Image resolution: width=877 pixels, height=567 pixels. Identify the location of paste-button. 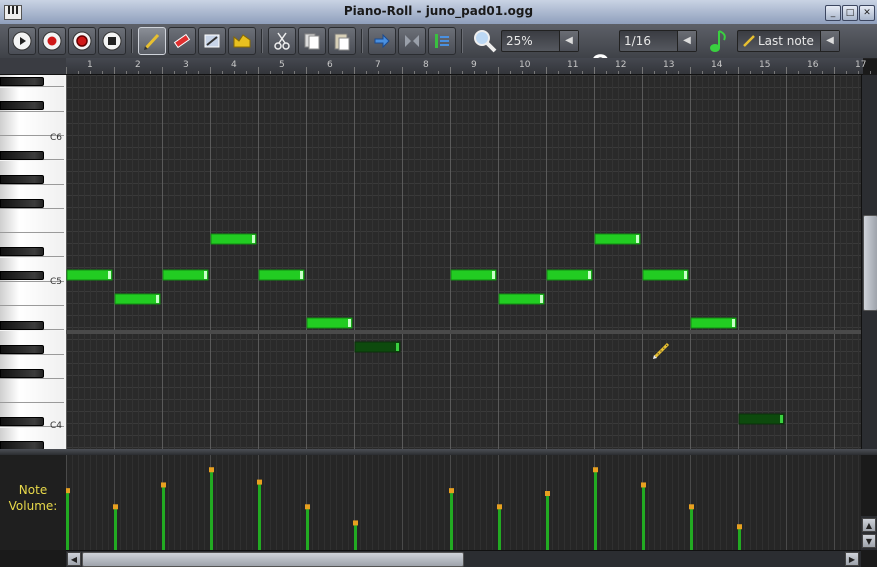
(342, 41).